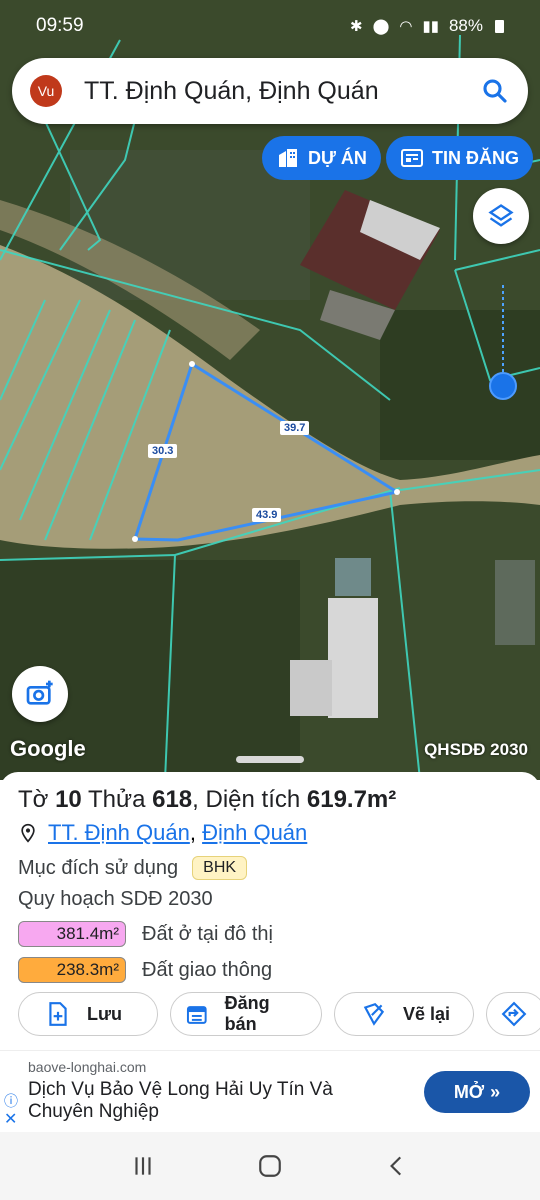 Image resolution: width=540 pixels, height=1200 pixels. I want to click on signal-icon: ▮▮, so click(430, 26).